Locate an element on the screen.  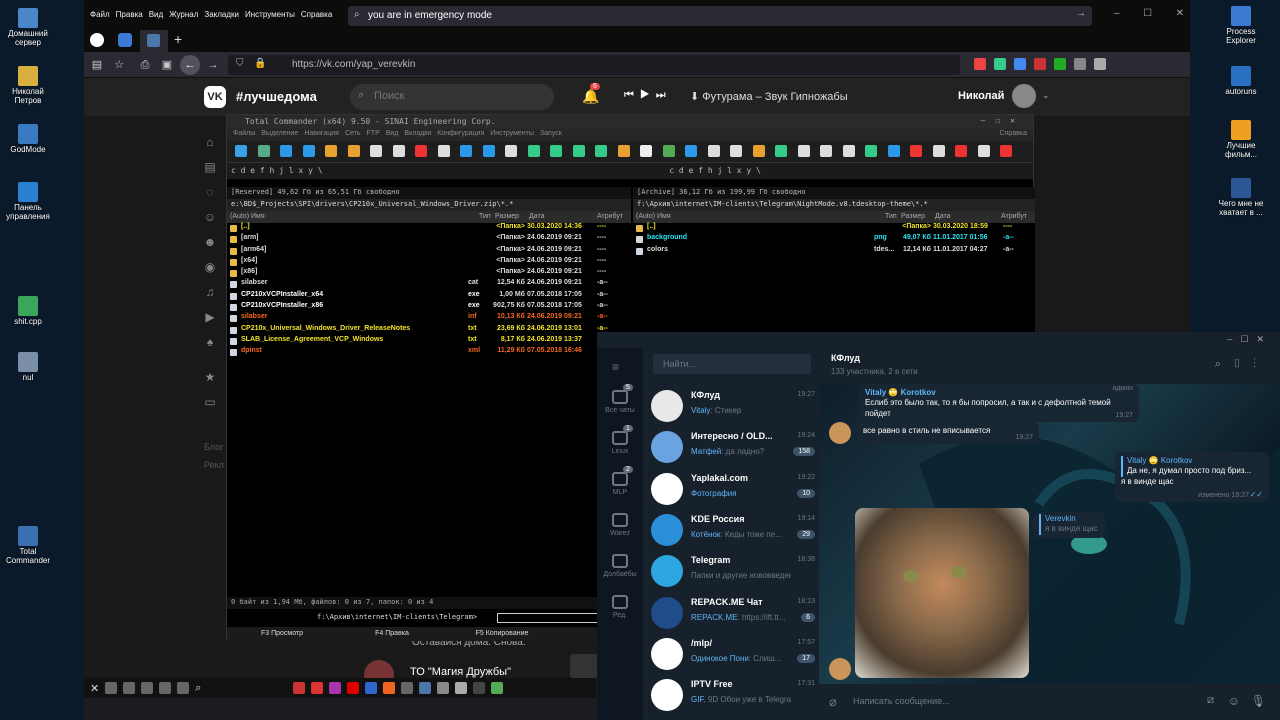
tc-cmd-input is located at coordinates (552, 618).